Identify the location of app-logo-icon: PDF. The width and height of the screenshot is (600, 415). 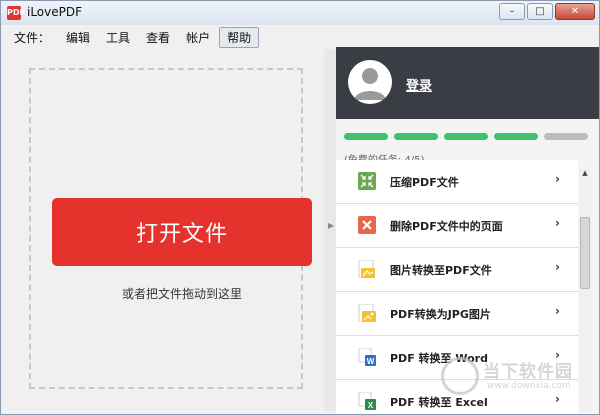
(16, 13).